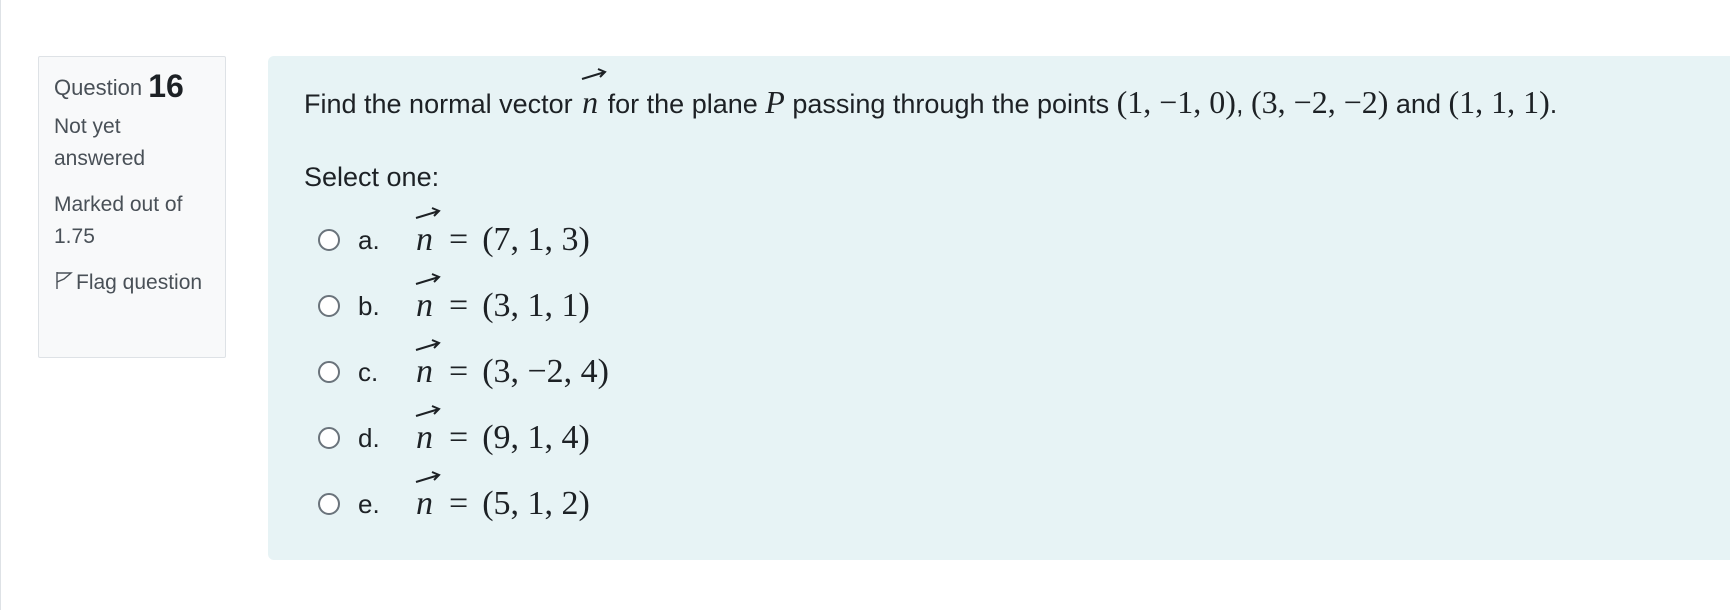  I want to click on radio-button-e, so click(329, 504).